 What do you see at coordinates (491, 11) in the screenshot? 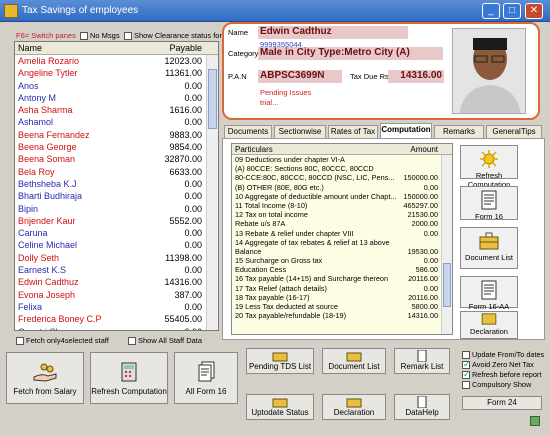
I see `minimize-button: _` at bounding box center [491, 11].